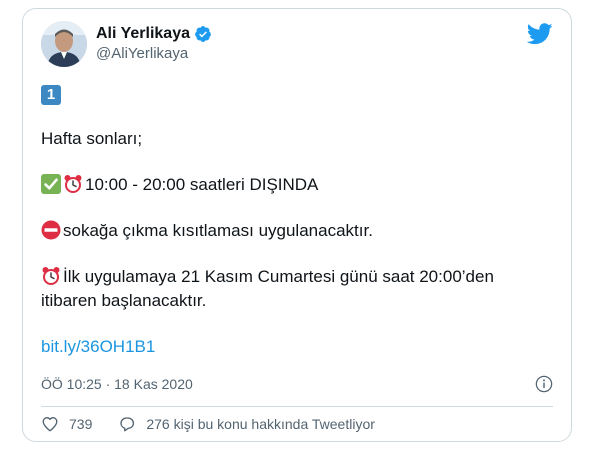 This screenshot has height=456, width=616. I want to click on like-action: 739, so click(66, 424).